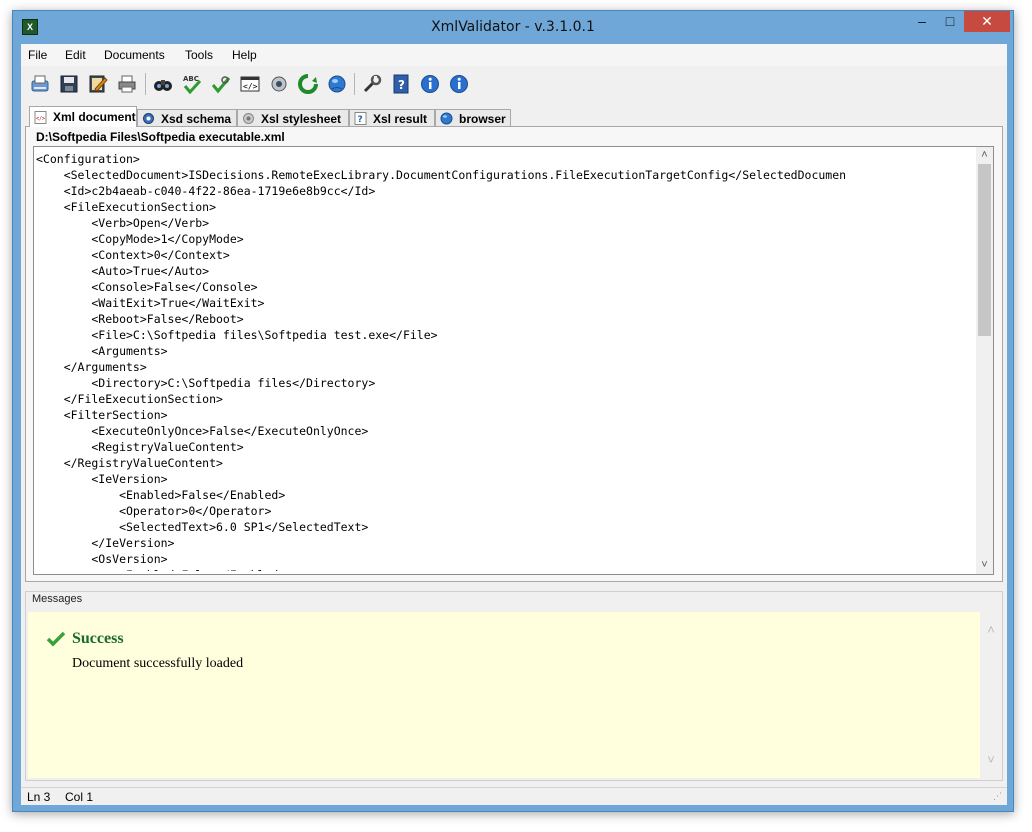 This screenshot has width=1032, height=832. What do you see at coordinates (504, 511) in the screenshot?
I see `code-line: <Operator>0</Operator>` at bounding box center [504, 511].